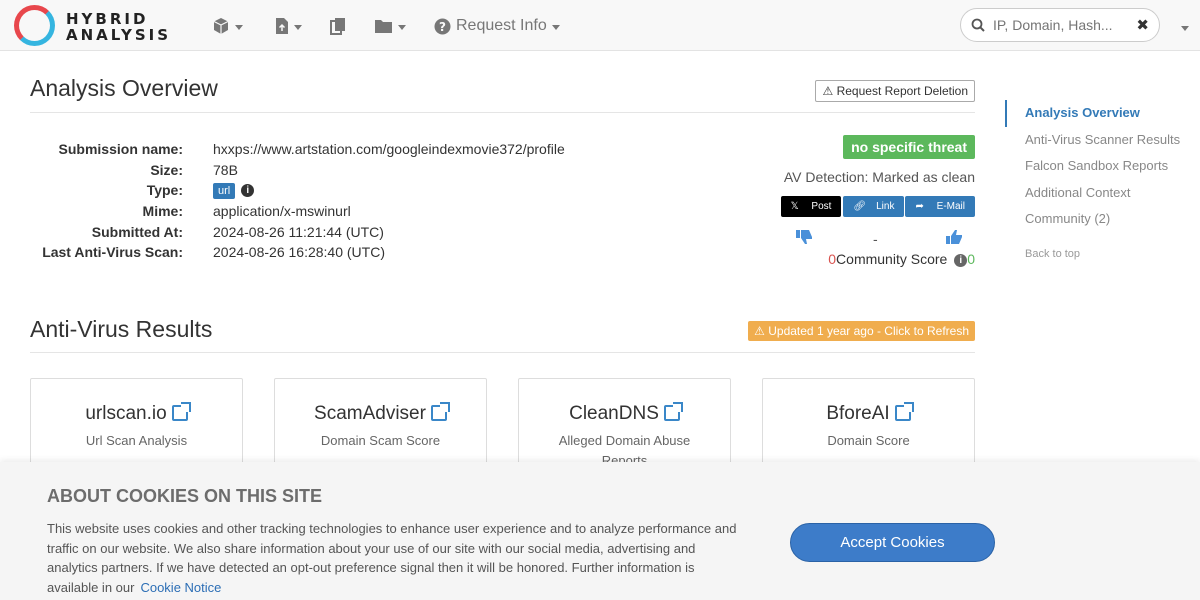 The width and height of the screenshot is (1200, 600). Describe the element at coordinates (1185, 28) in the screenshot. I see `user-menu-chevron-icon` at that location.